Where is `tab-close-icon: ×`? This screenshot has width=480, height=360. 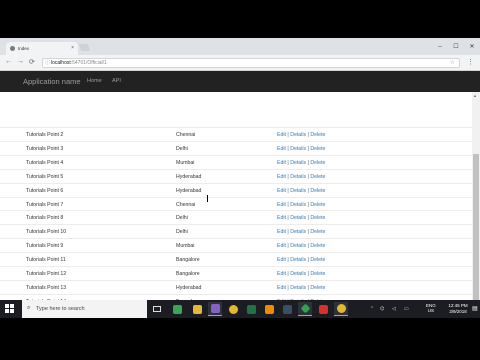
tab-close-icon: × is located at coordinates (72, 48).